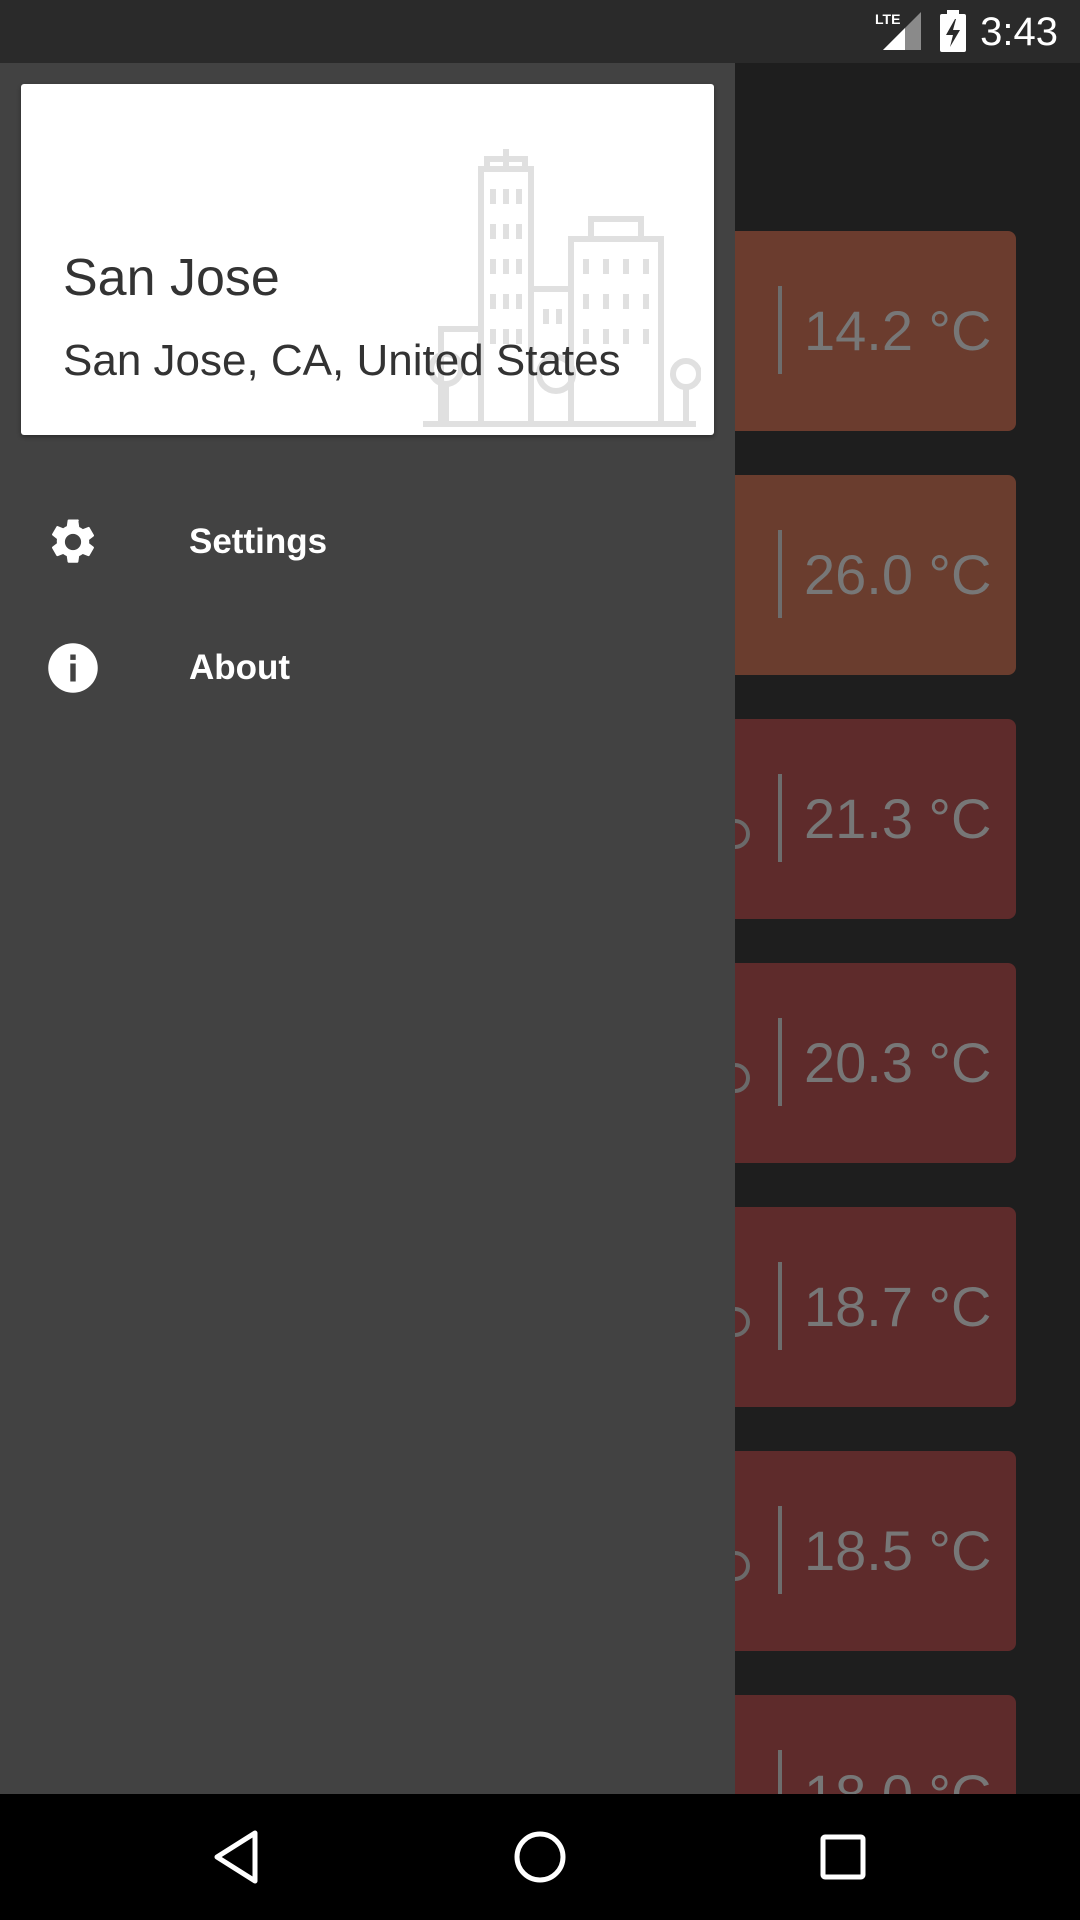  I want to click on back-icon, so click(237, 1857).